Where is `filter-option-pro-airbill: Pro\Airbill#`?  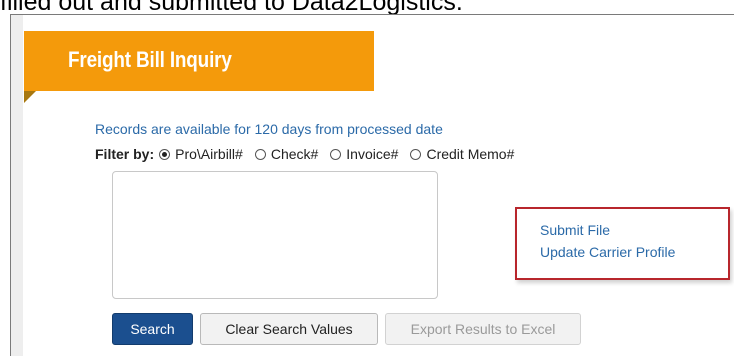 filter-option-pro-airbill: Pro\Airbill# is located at coordinates (201, 154).